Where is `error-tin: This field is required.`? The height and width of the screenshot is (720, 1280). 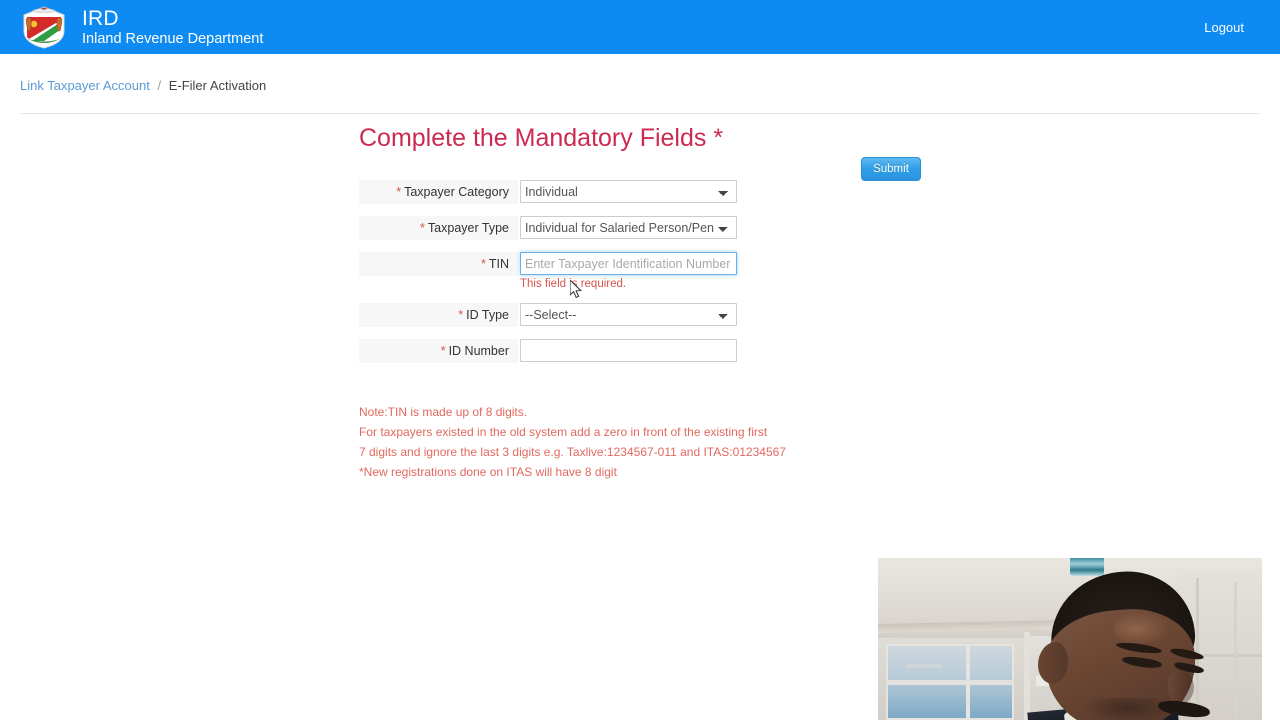 error-tin: This field is required. is located at coordinates (573, 284).